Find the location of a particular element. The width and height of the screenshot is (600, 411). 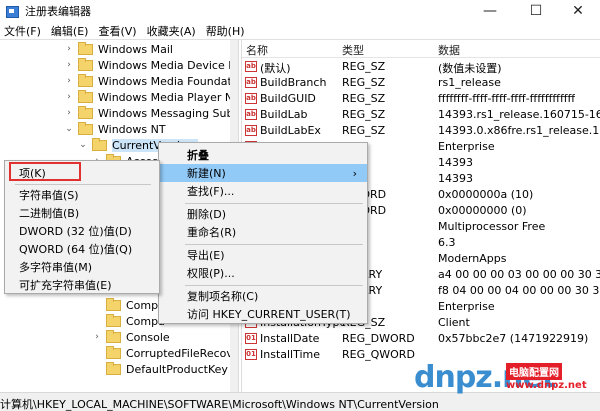

tree-node: › Windows Mail is located at coordinates (118, 49).